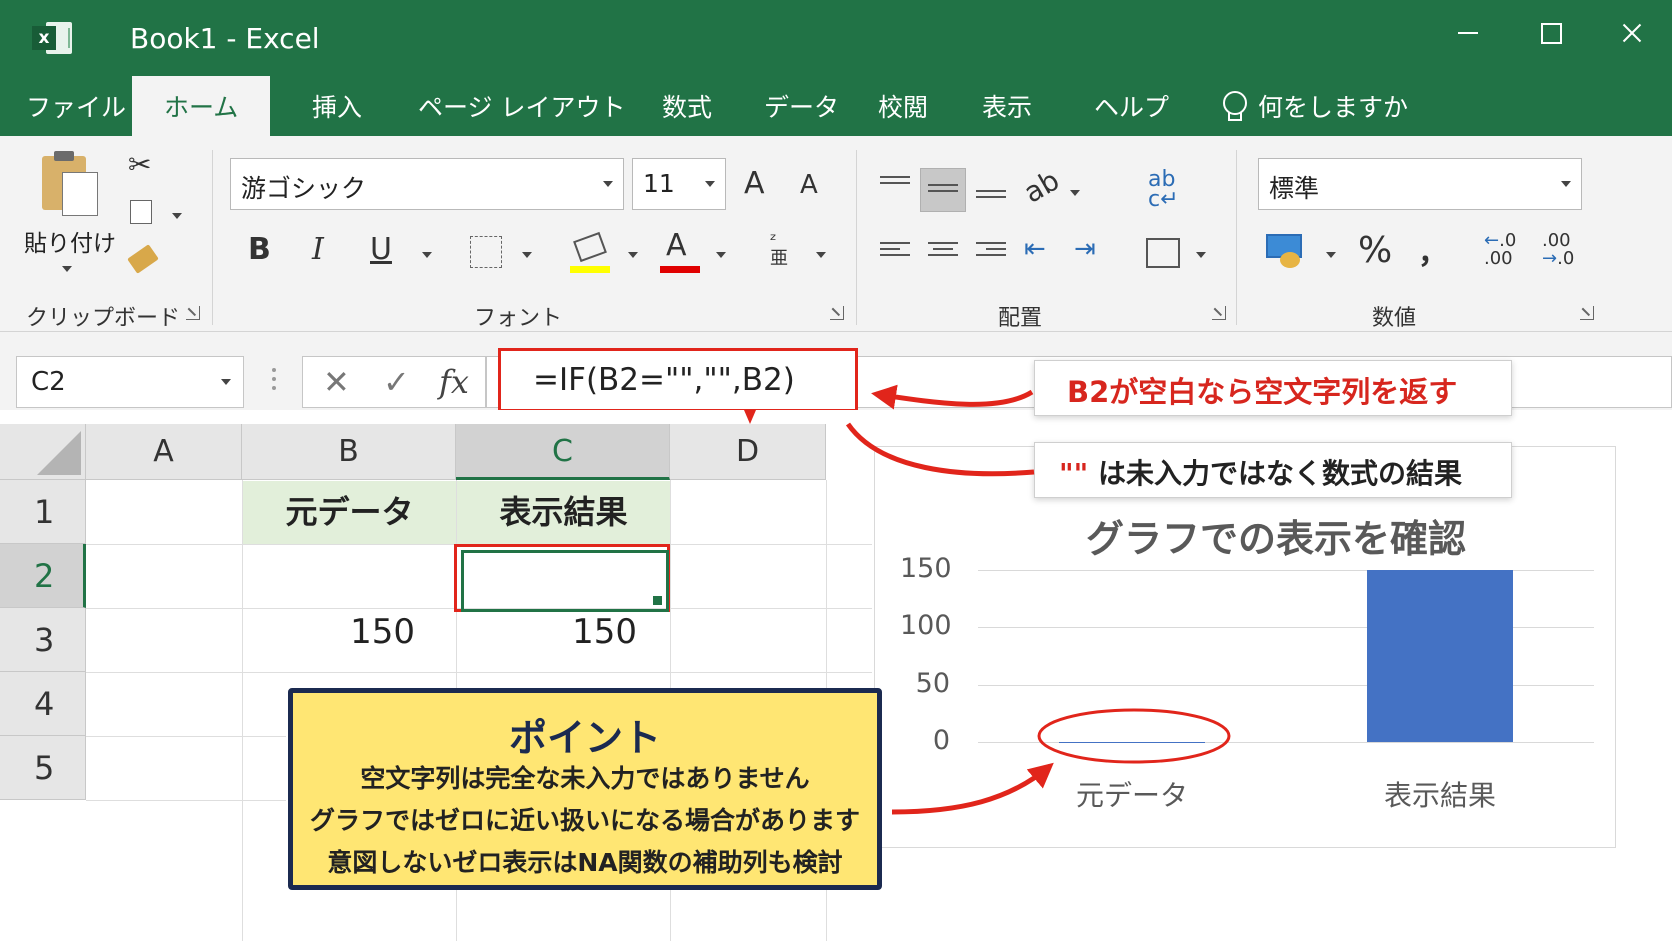  What do you see at coordinates (926, 626) in the screenshot?
I see `y-tick-label: 100` at bounding box center [926, 626].